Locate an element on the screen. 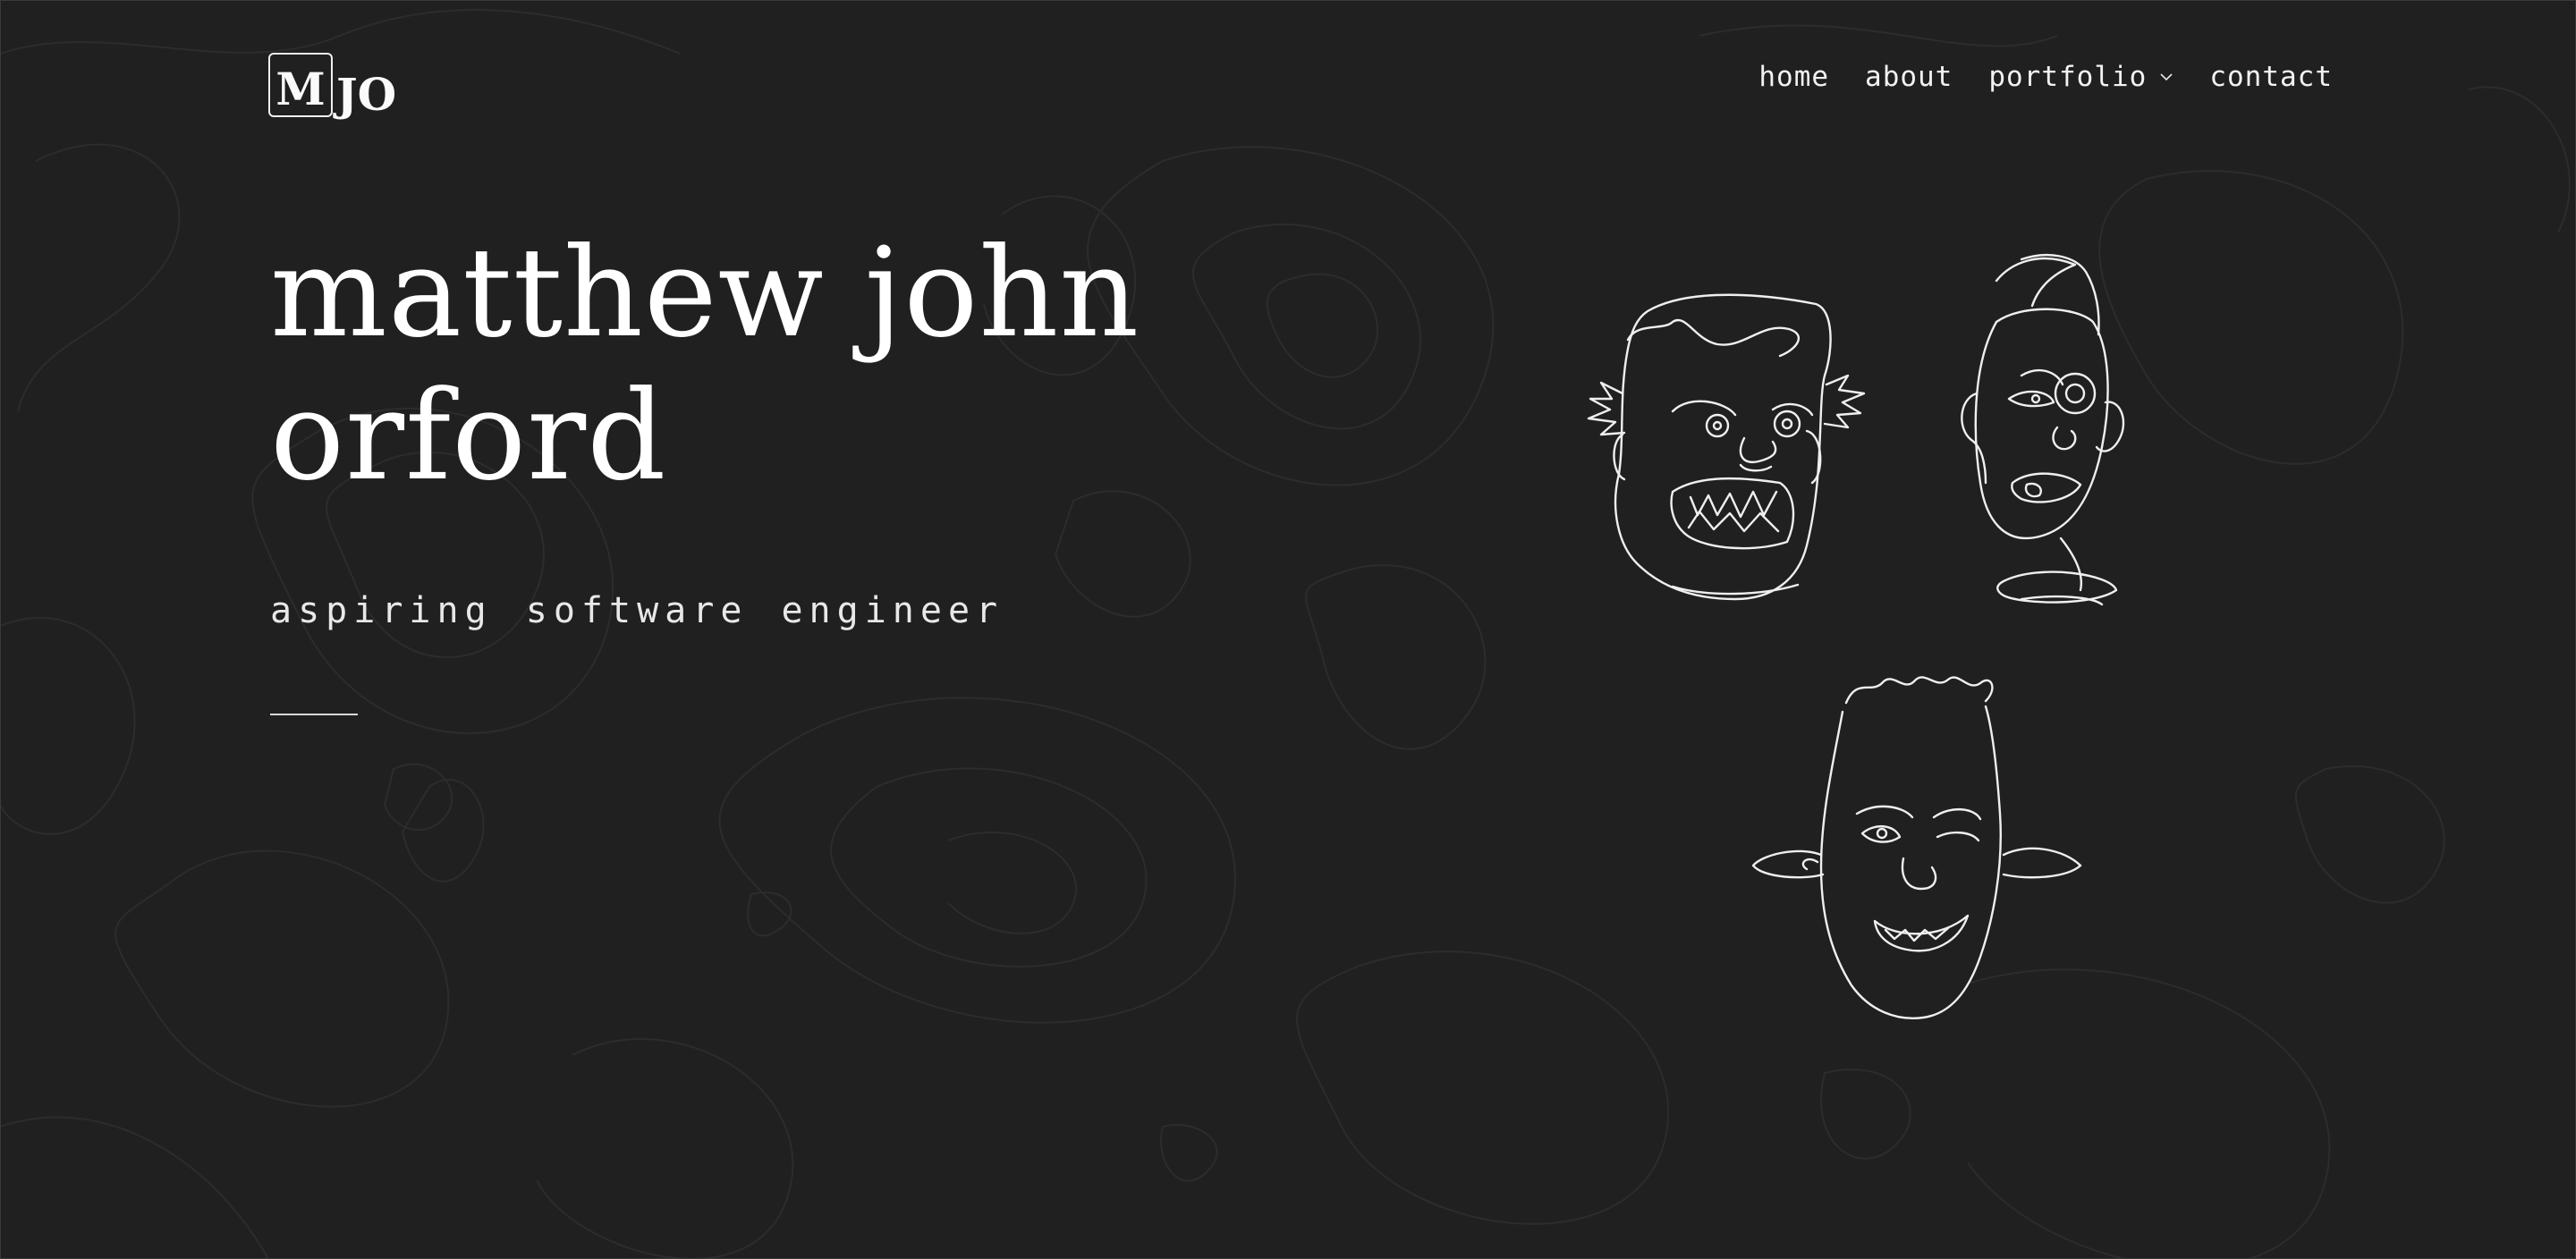  chevron-down-icon is located at coordinates (2166, 77).